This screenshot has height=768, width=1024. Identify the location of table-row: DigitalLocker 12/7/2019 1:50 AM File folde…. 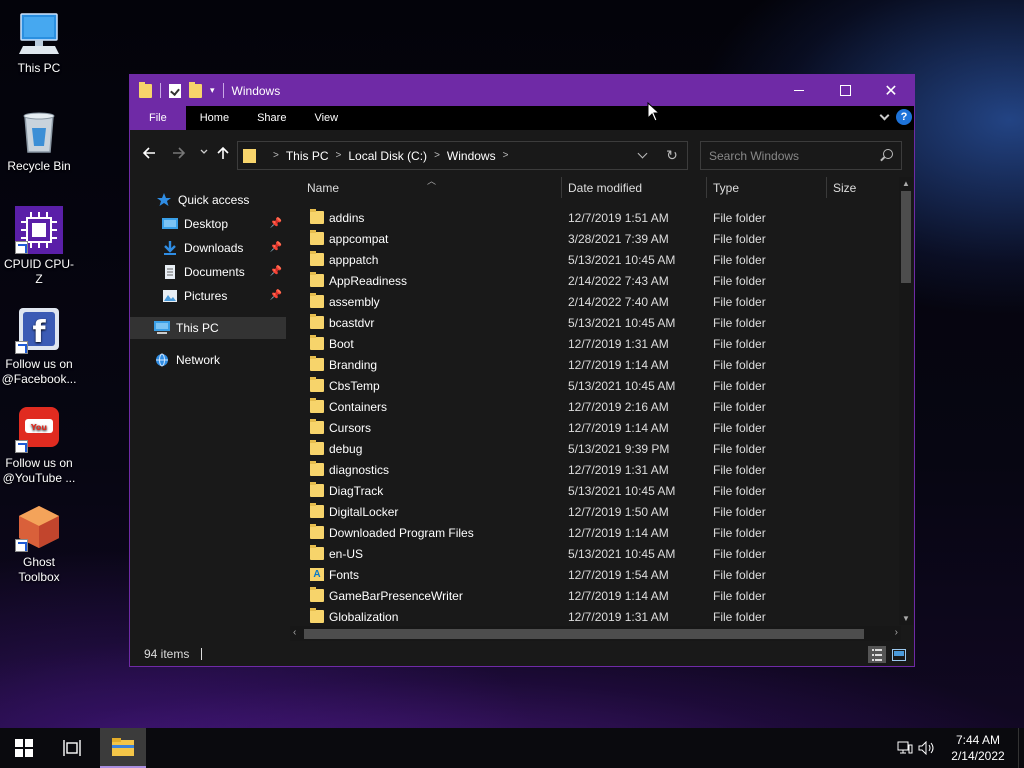
(595, 511).